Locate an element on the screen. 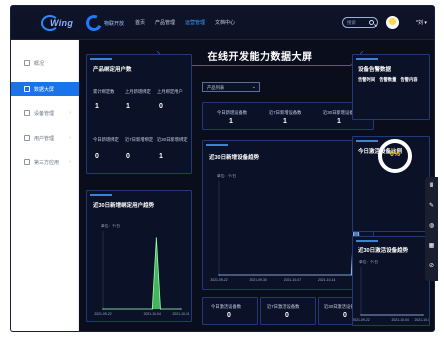 The width and height of the screenshot is (444, 339). panel-title: 设备告警数据 is located at coordinates (375, 70).